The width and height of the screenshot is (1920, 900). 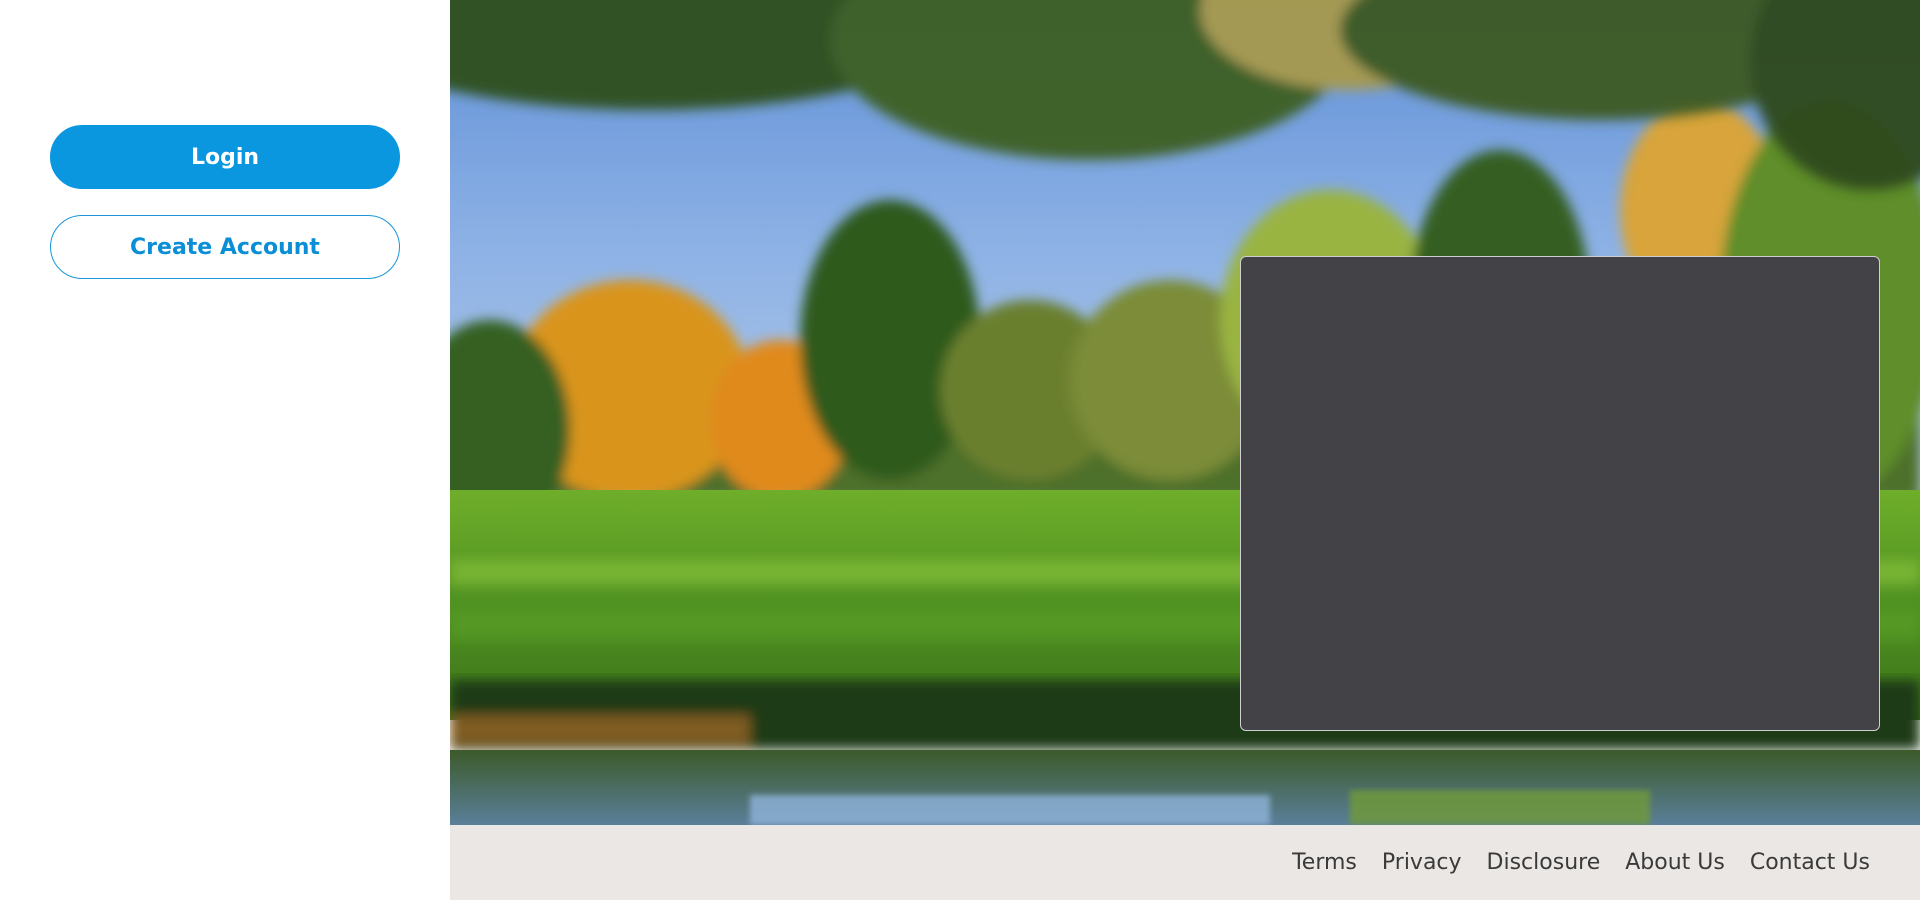 I want to click on login-button: Login, so click(x=225, y=157).